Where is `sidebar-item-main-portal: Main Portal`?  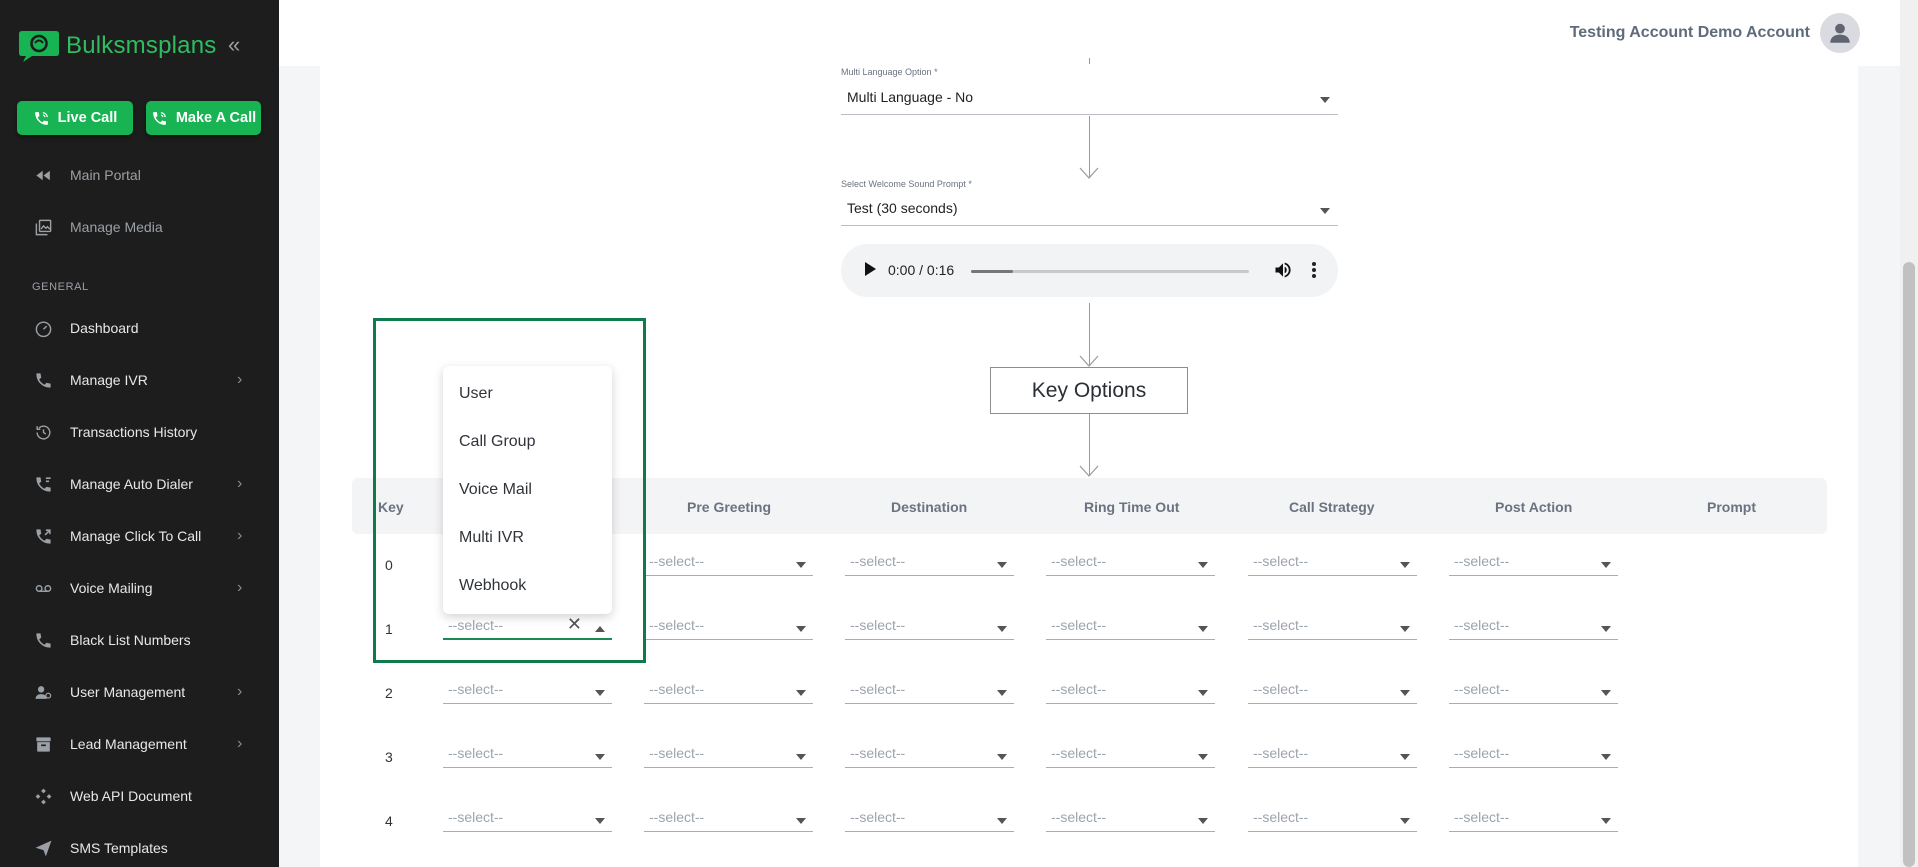
sidebar-item-main-portal: Main Portal is located at coordinates (139, 175).